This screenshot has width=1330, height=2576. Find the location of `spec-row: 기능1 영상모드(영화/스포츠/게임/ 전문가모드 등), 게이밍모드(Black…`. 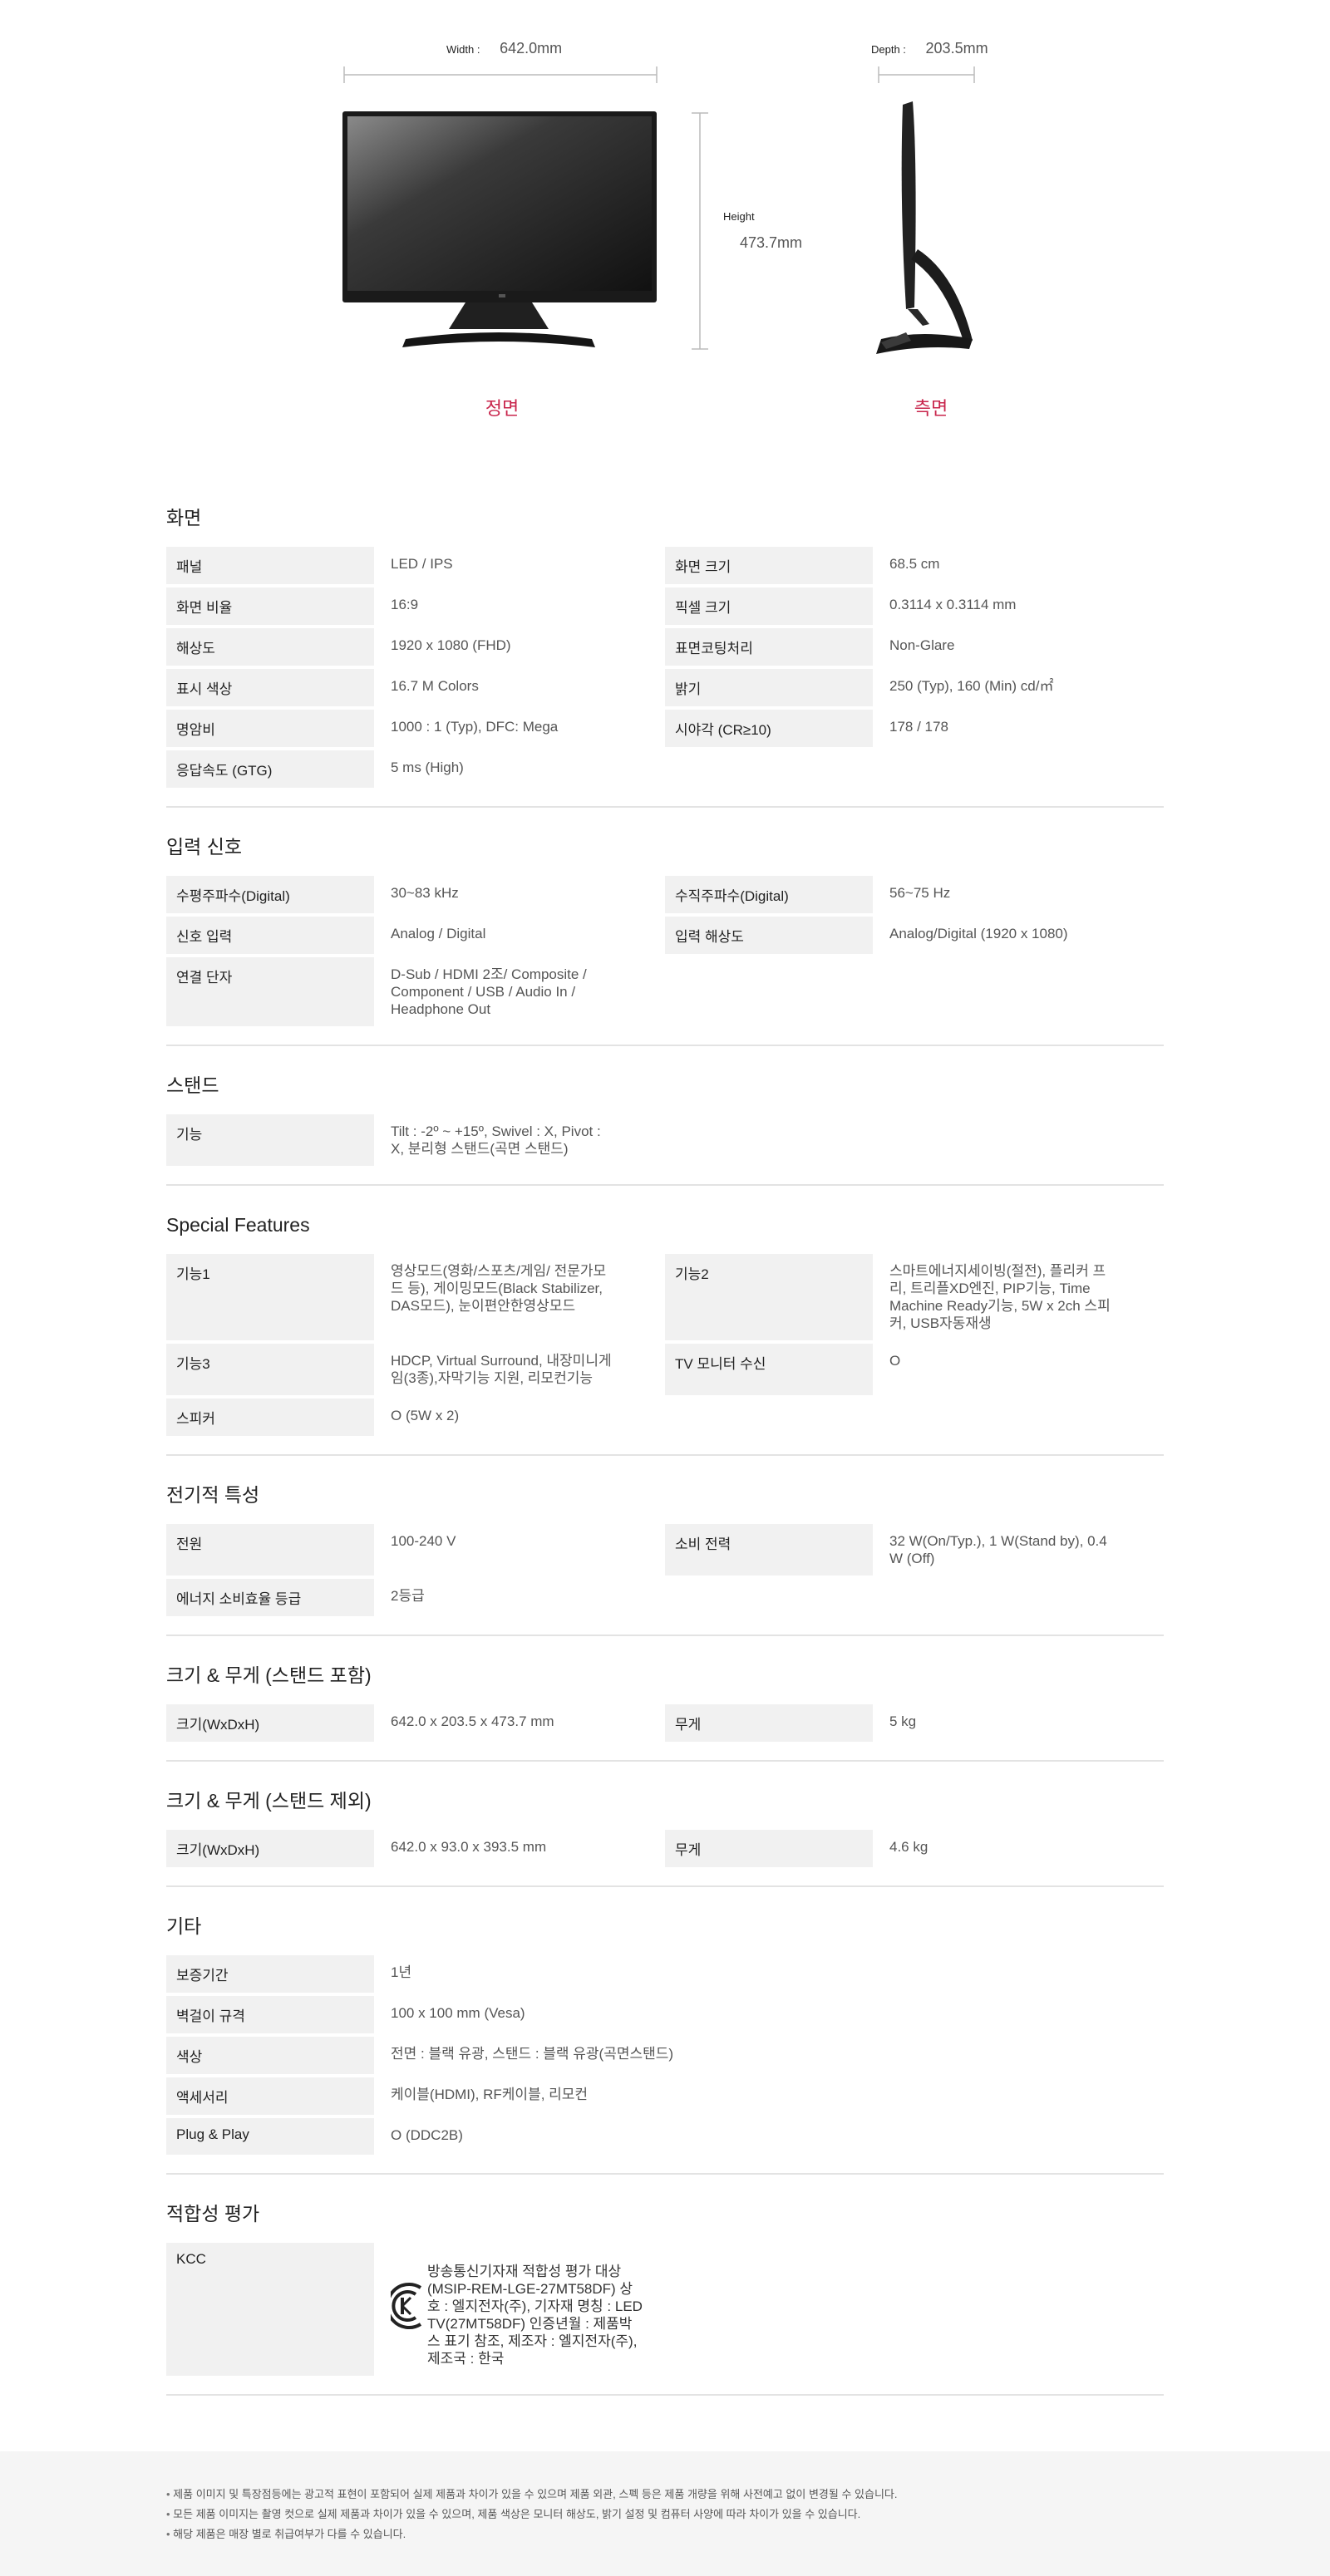

spec-row: 기능1 영상모드(영화/스포츠/게임/ 전문가모드 등), 게이밍모드(Black… is located at coordinates (415, 1297).